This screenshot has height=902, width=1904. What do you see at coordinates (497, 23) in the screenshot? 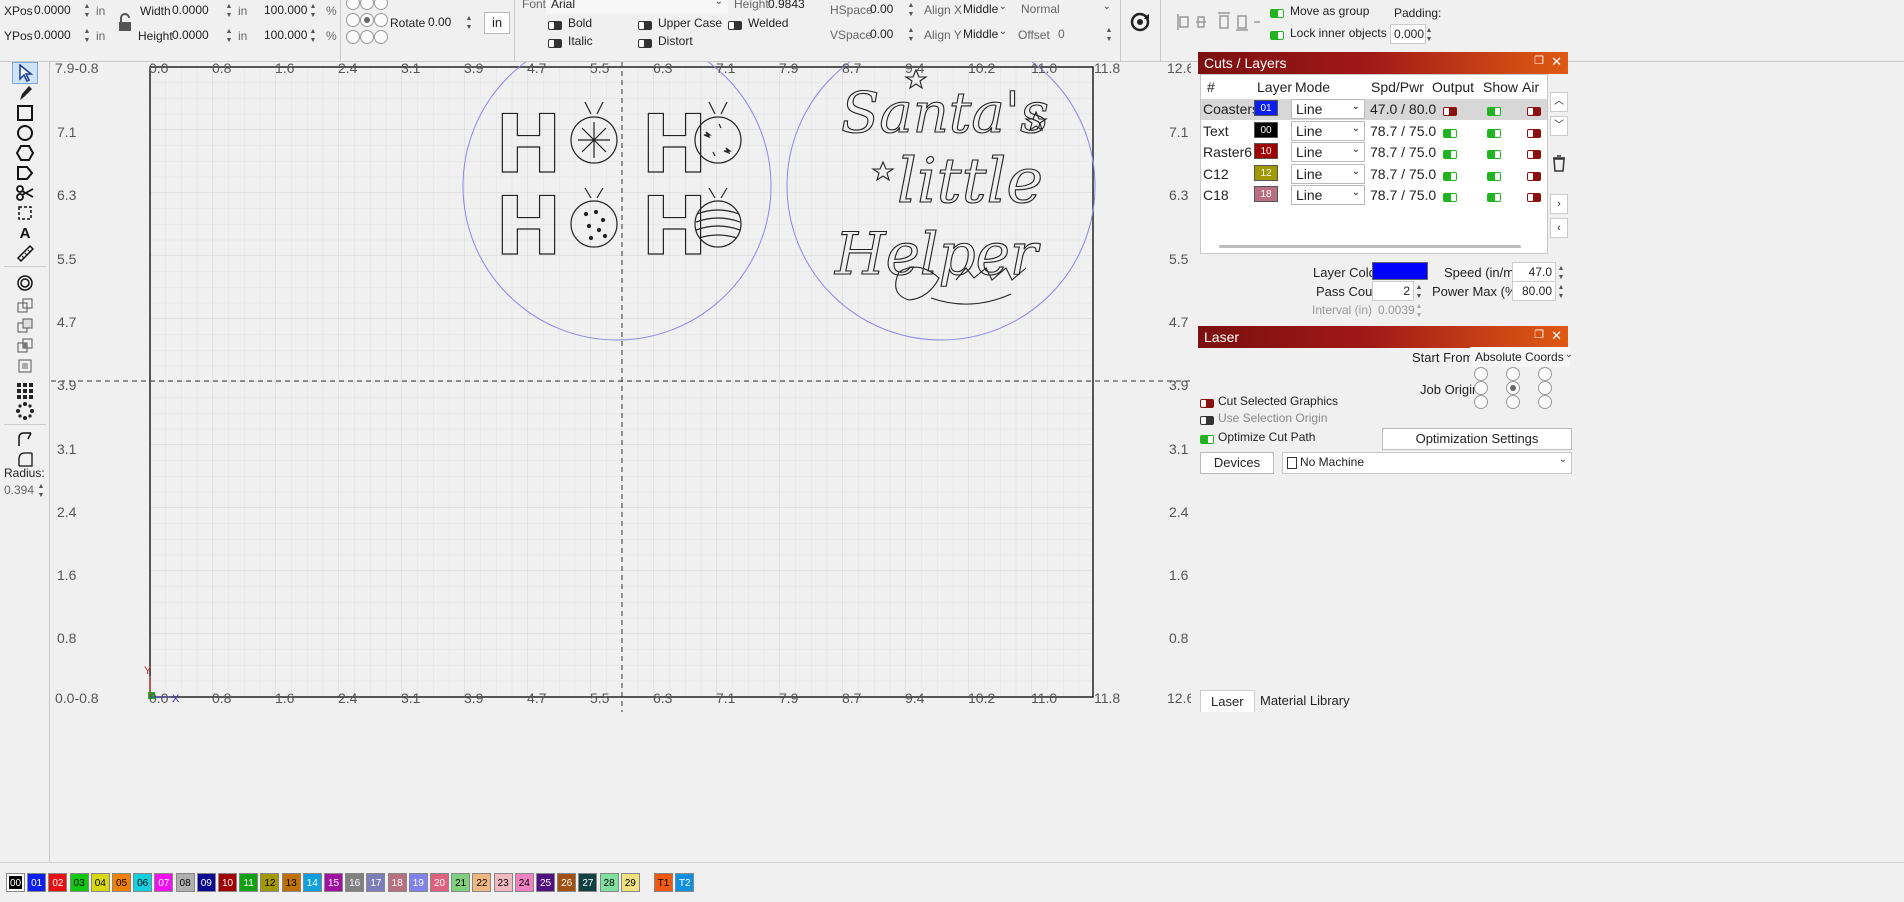
I see `units-toggle-button: in` at bounding box center [497, 23].